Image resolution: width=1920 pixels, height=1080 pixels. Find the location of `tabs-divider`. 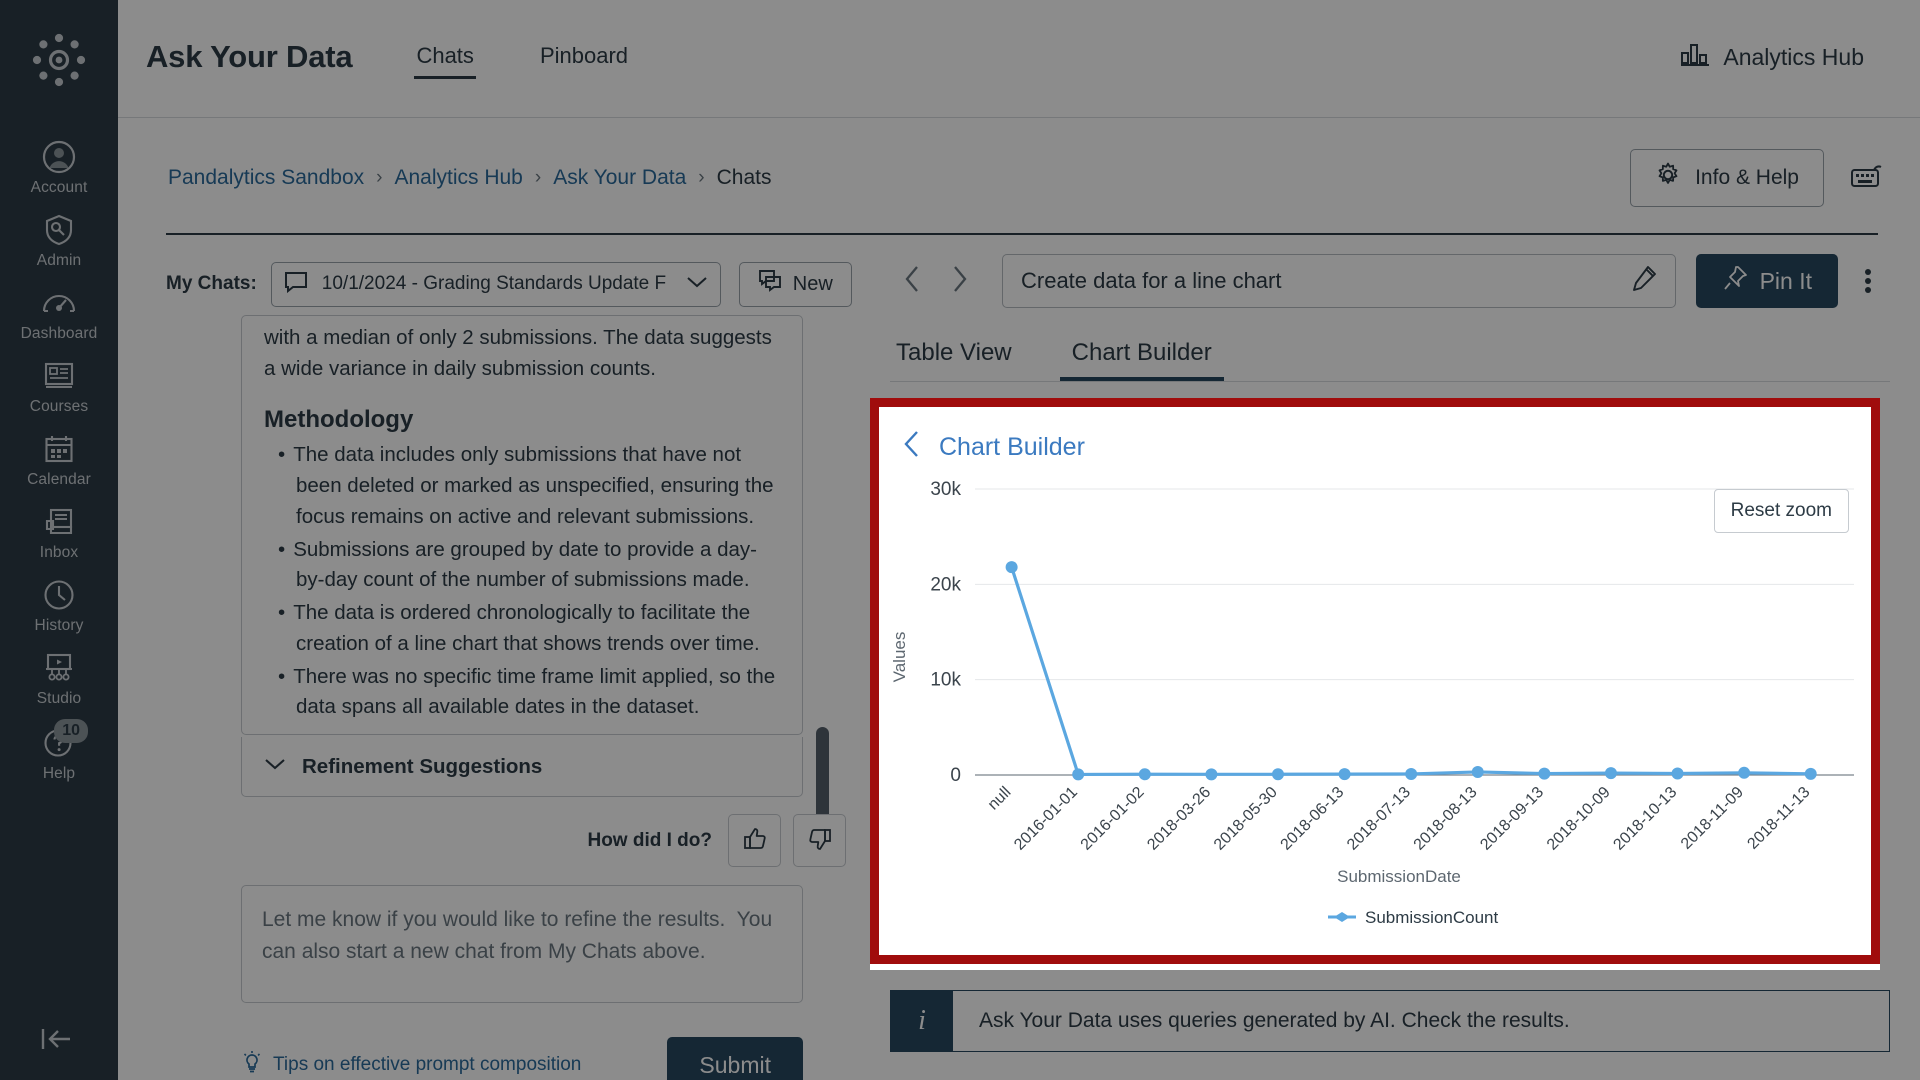

tabs-divider is located at coordinates (1390, 381).